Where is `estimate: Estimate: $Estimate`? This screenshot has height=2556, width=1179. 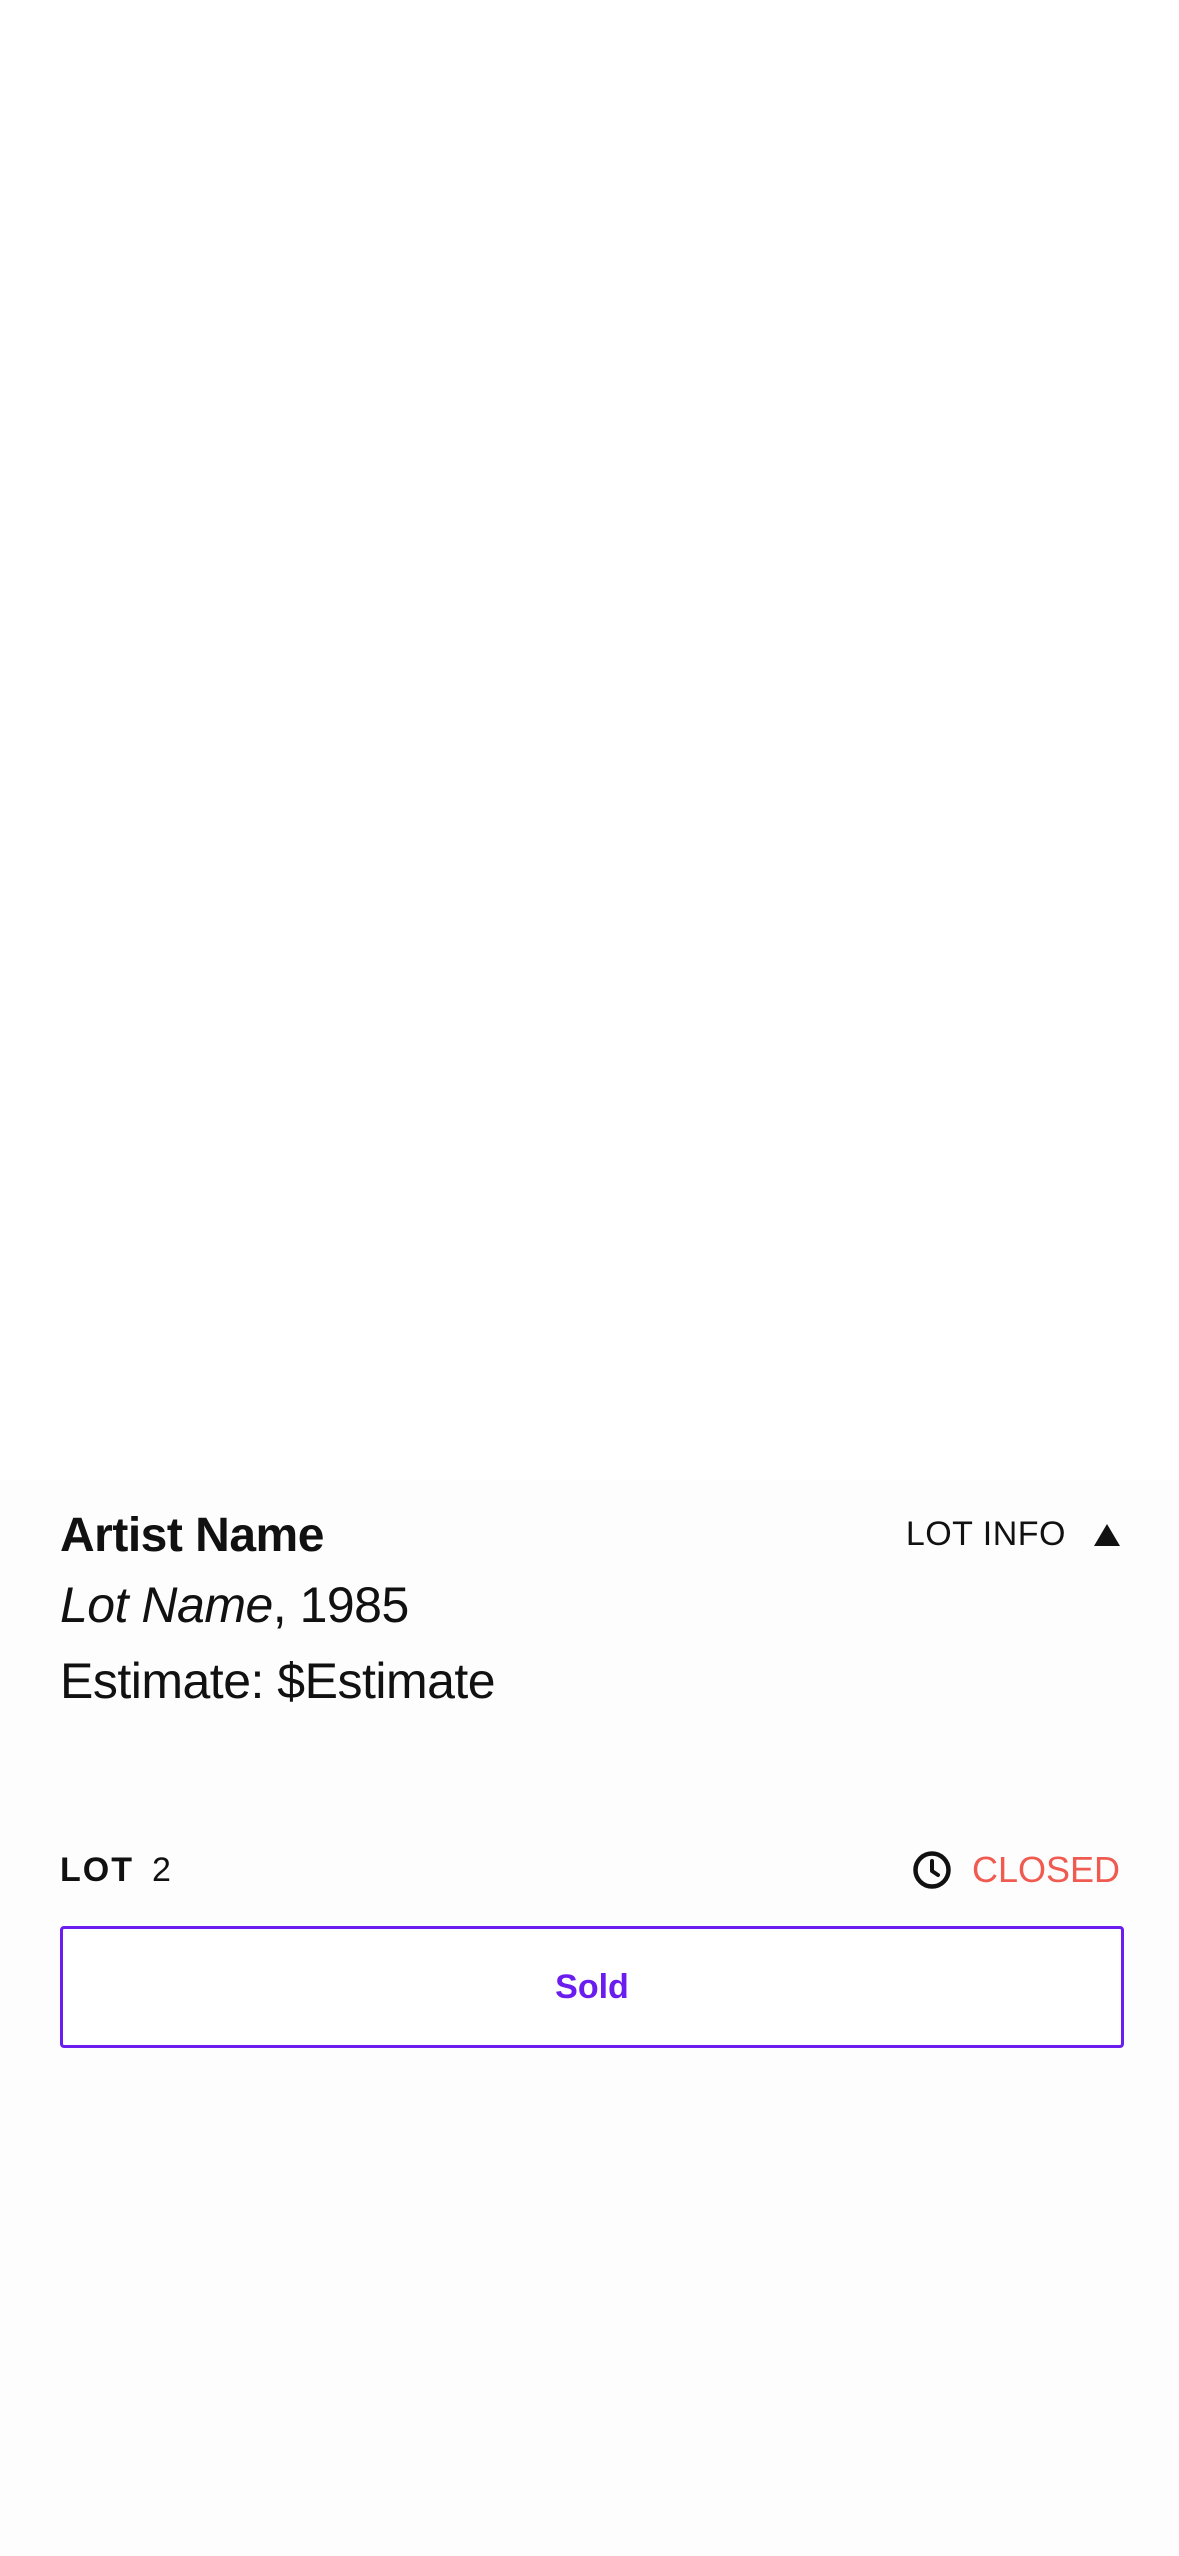
estimate: Estimate: $Estimate is located at coordinates (278, 1681).